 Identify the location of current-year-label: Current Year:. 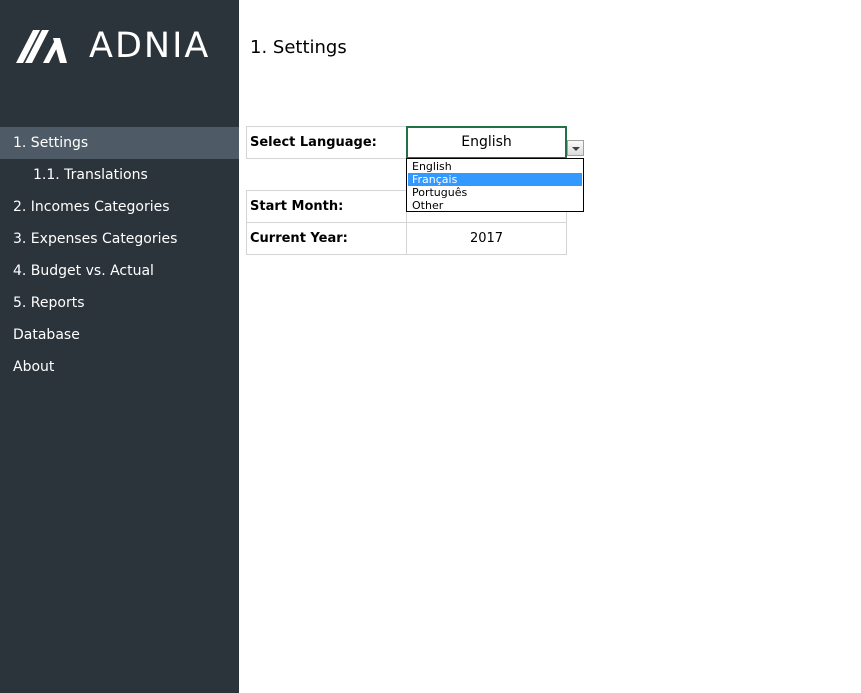
(326, 238).